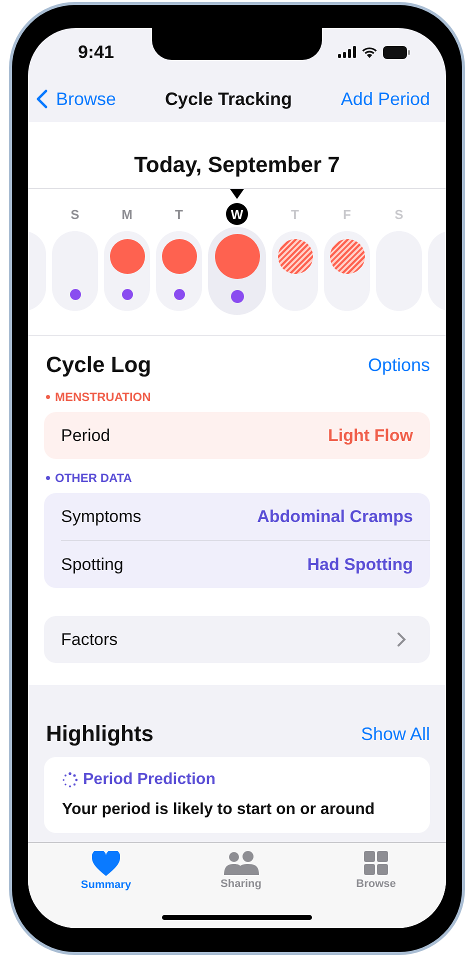  Describe the element at coordinates (347, 52) in the screenshot. I see `signal-icon` at that location.